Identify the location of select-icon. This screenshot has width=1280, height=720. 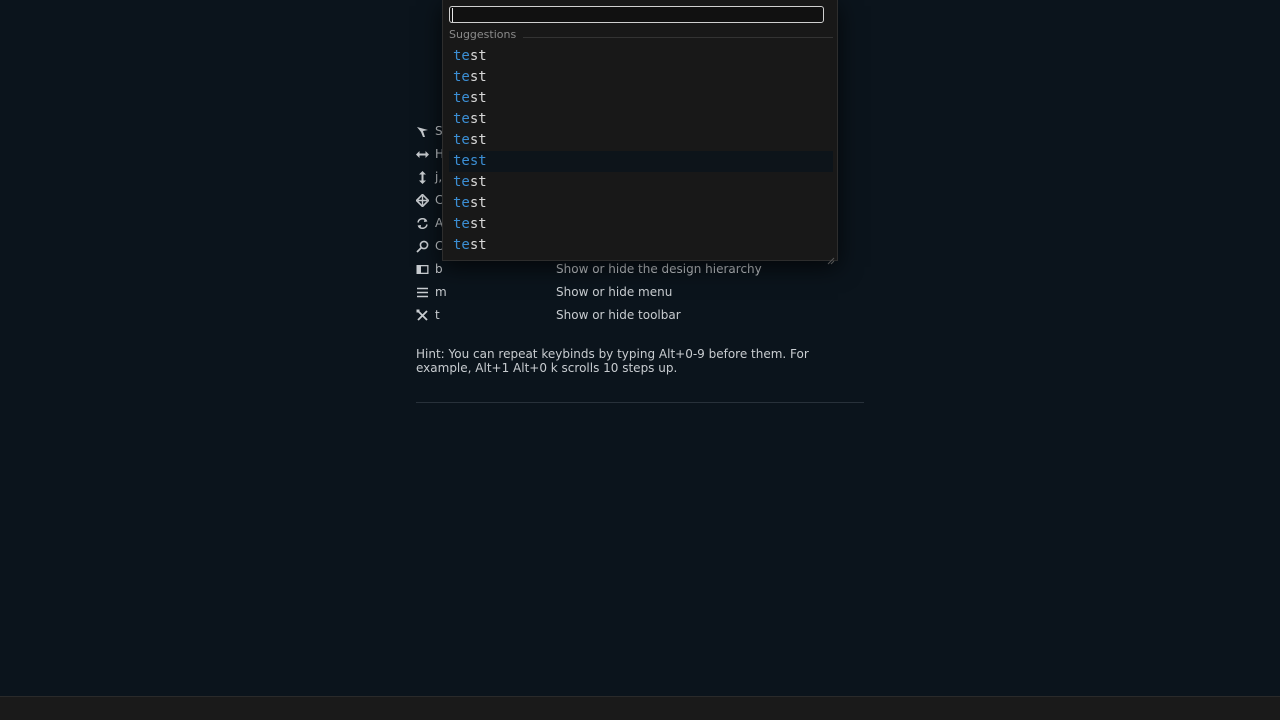
(422, 131).